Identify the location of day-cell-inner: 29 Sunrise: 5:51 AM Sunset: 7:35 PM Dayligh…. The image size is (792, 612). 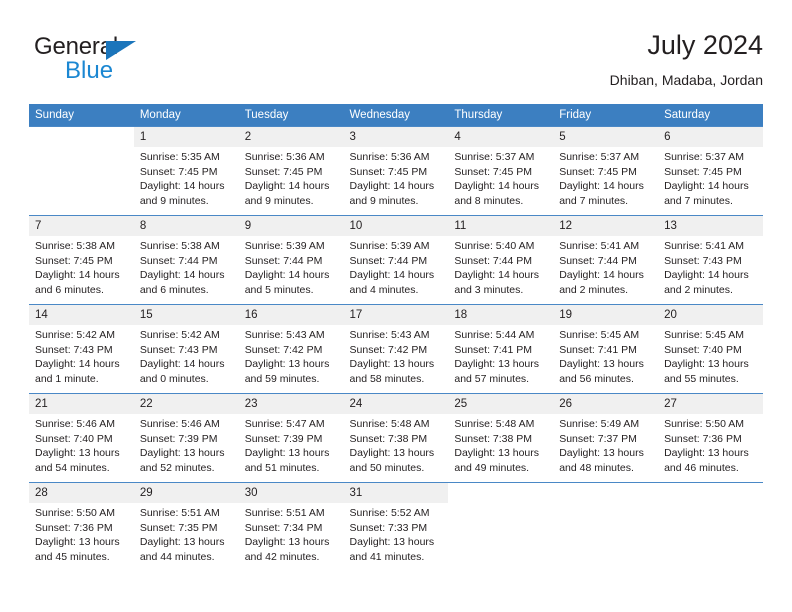
(186, 527).